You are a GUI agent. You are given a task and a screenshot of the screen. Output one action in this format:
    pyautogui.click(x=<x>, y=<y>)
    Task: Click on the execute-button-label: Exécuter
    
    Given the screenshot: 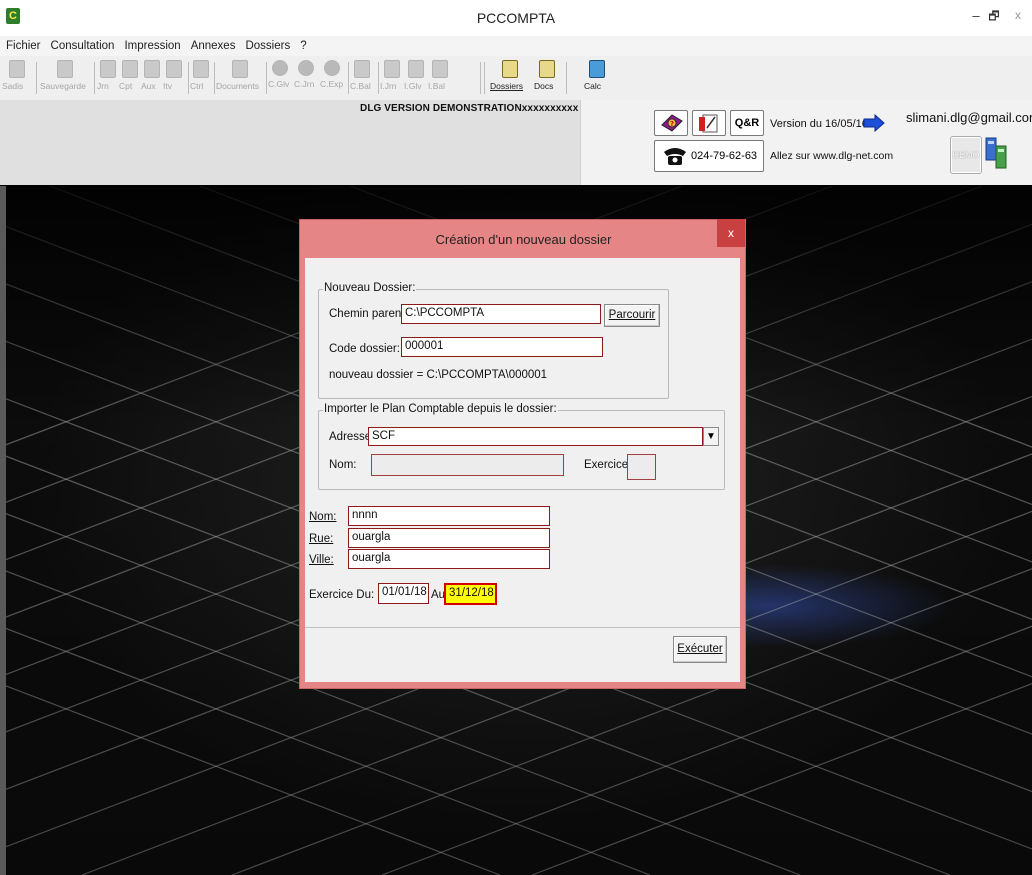 What is the action you would take?
    pyautogui.click(x=700, y=649)
    